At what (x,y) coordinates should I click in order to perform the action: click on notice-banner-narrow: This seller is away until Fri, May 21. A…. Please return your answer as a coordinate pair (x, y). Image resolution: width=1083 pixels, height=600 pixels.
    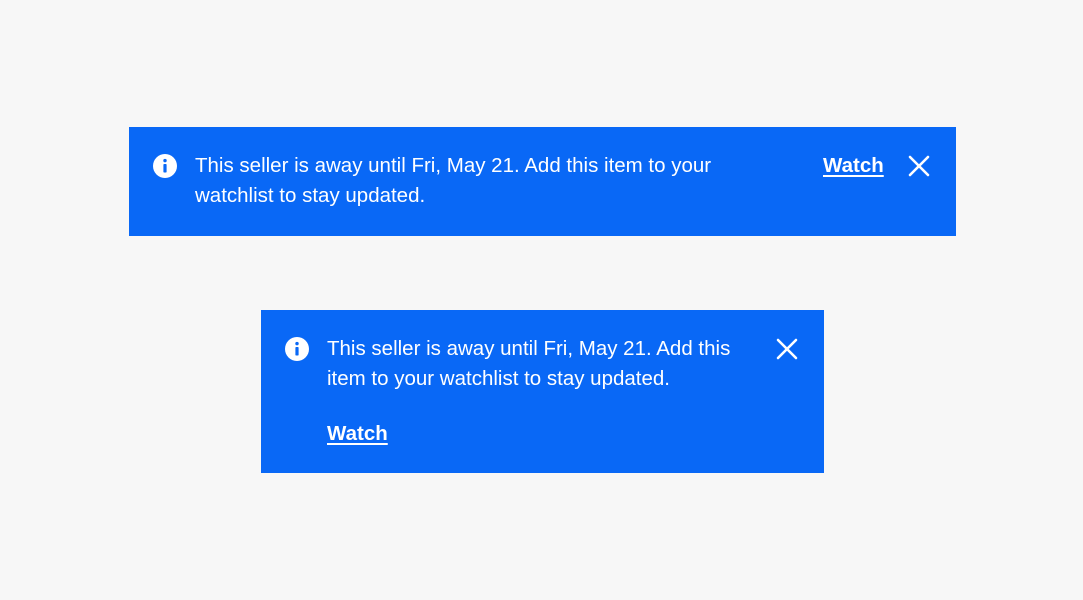
    Looking at the image, I should click on (542, 391).